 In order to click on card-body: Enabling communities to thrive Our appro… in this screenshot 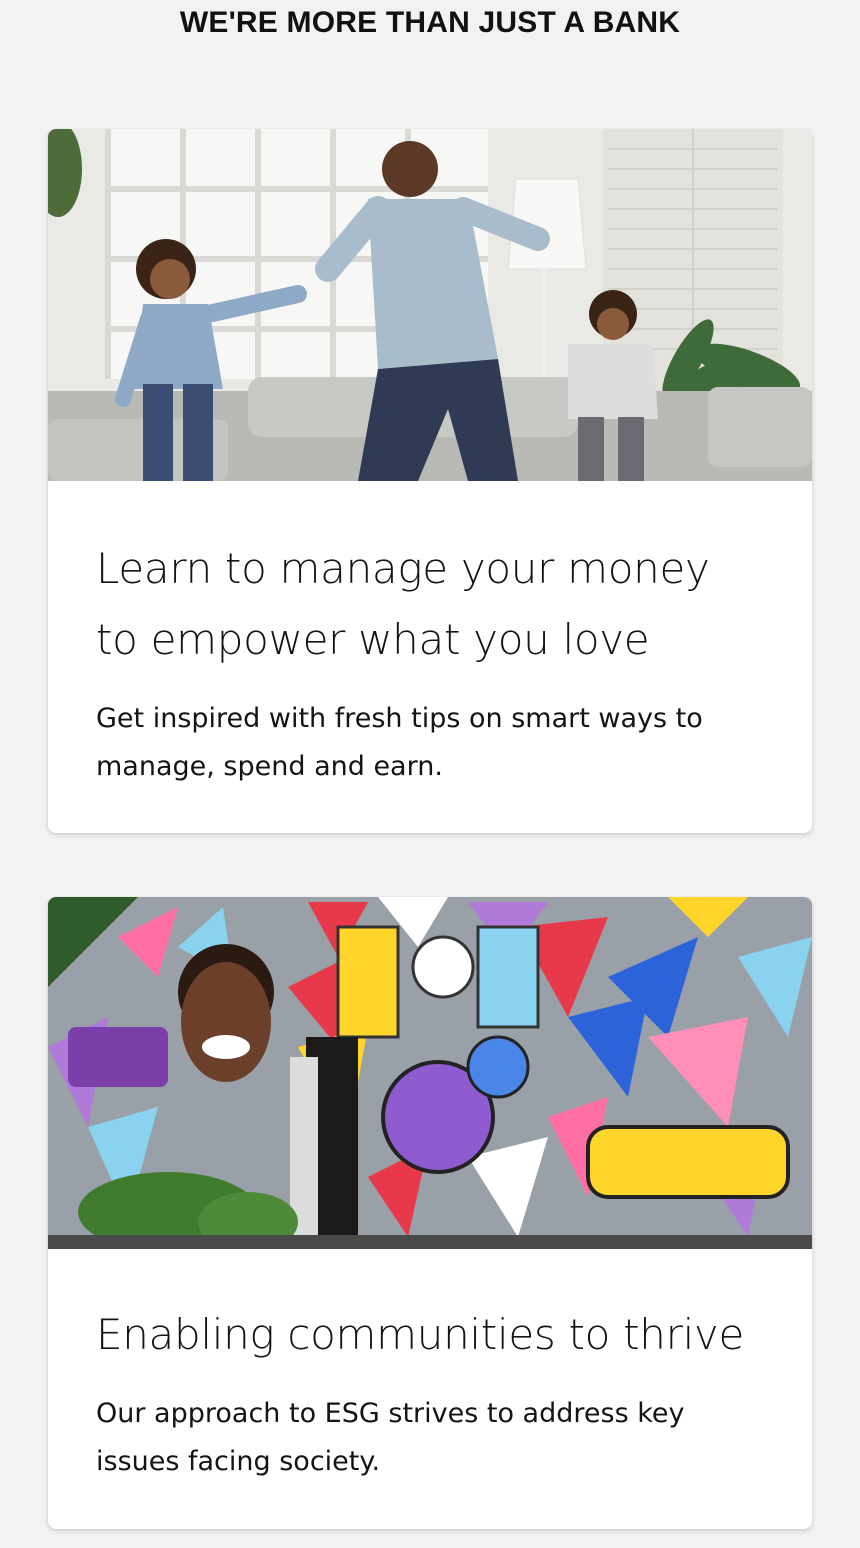, I will do `click(430, 1367)`.